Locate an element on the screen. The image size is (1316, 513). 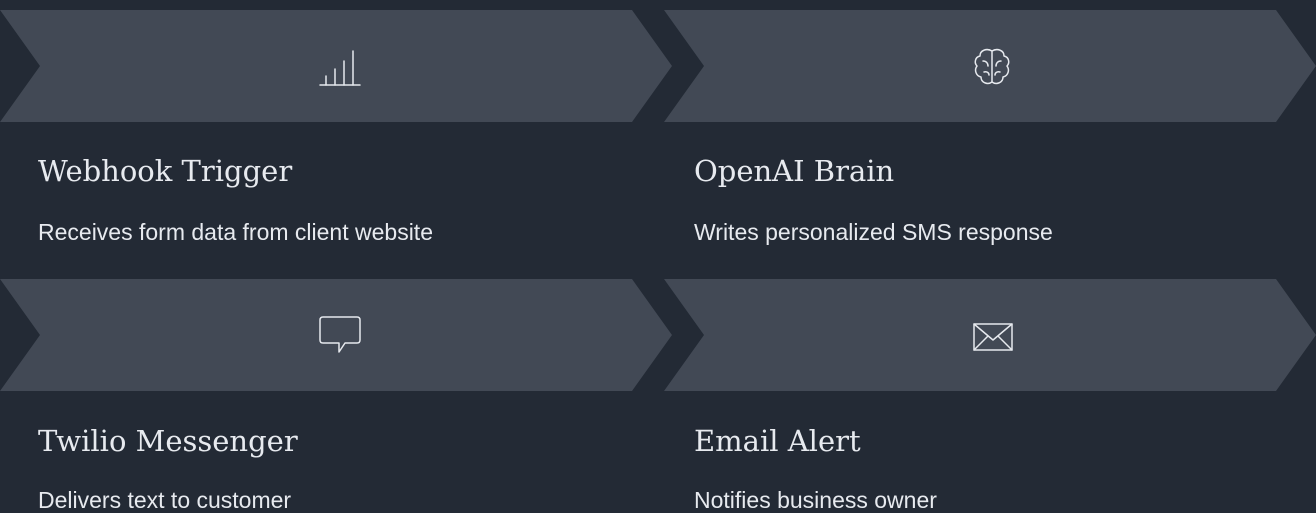
envelope-icon is located at coordinates (993, 337).